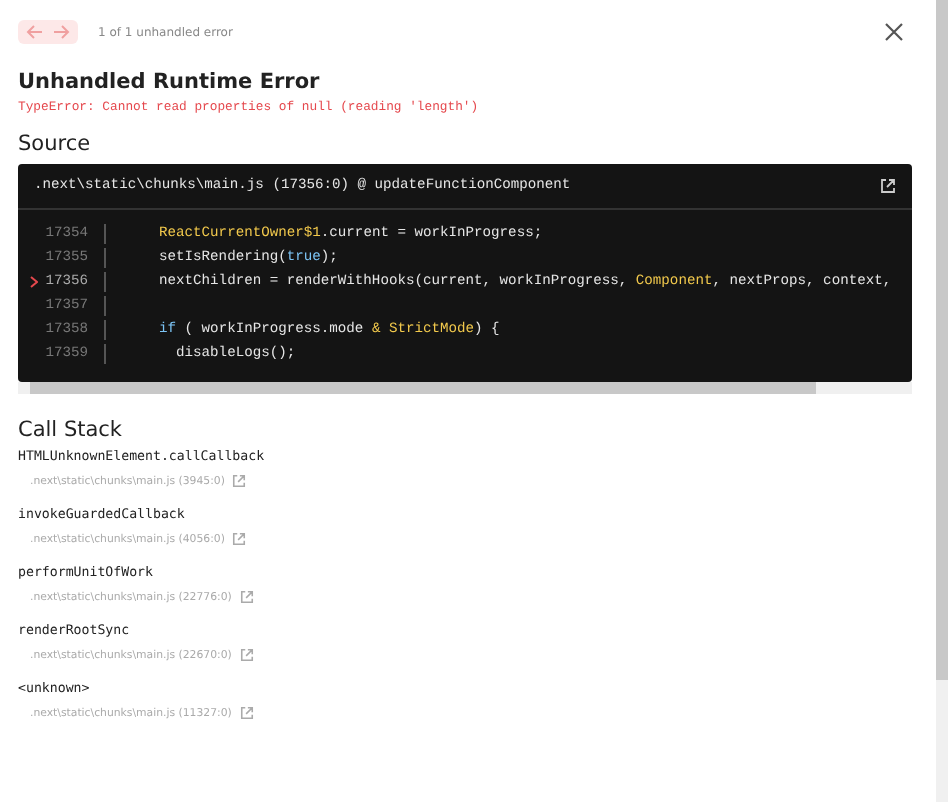 Image resolution: width=948 pixels, height=802 pixels. Describe the element at coordinates (888, 186) in the screenshot. I see `external-link-icon` at that location.